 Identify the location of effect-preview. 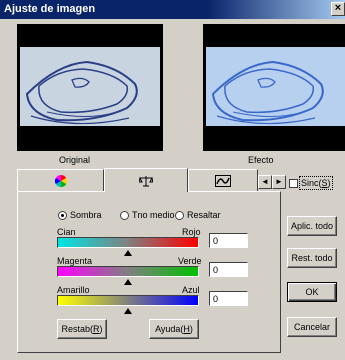
(274, 87).